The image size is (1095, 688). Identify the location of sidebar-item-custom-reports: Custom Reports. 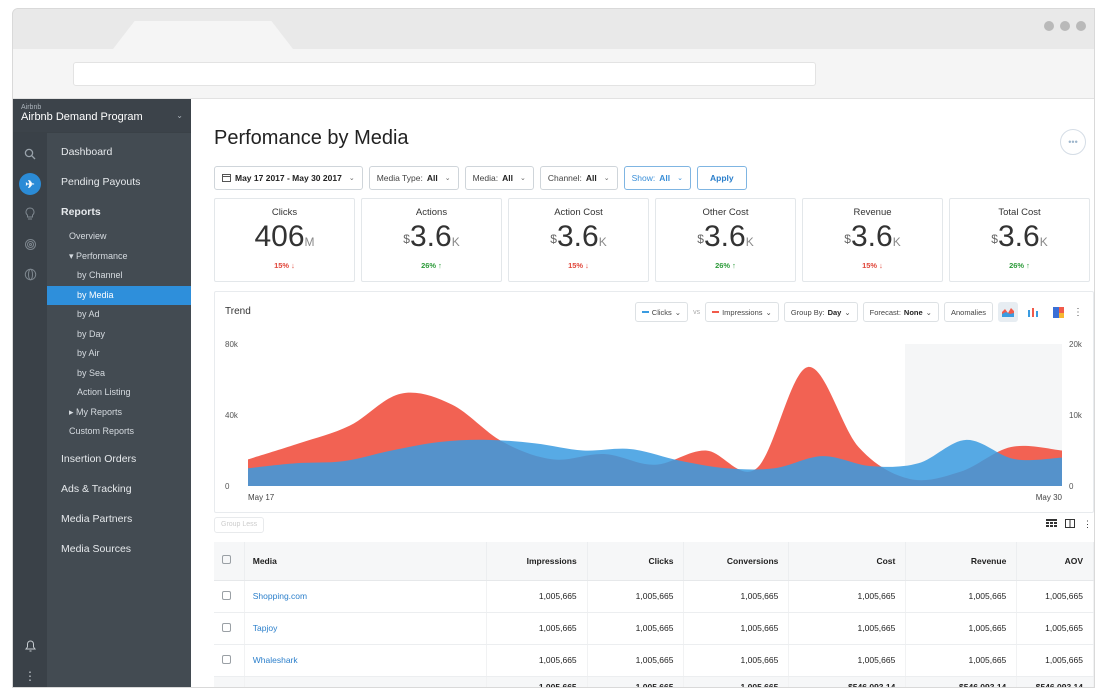
(119, 432).